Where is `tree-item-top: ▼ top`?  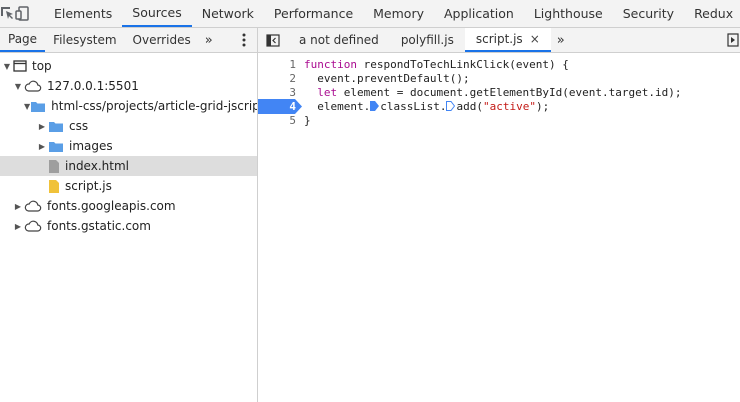
tree-item-top: ▼ top is located at coordinates (128, 66).